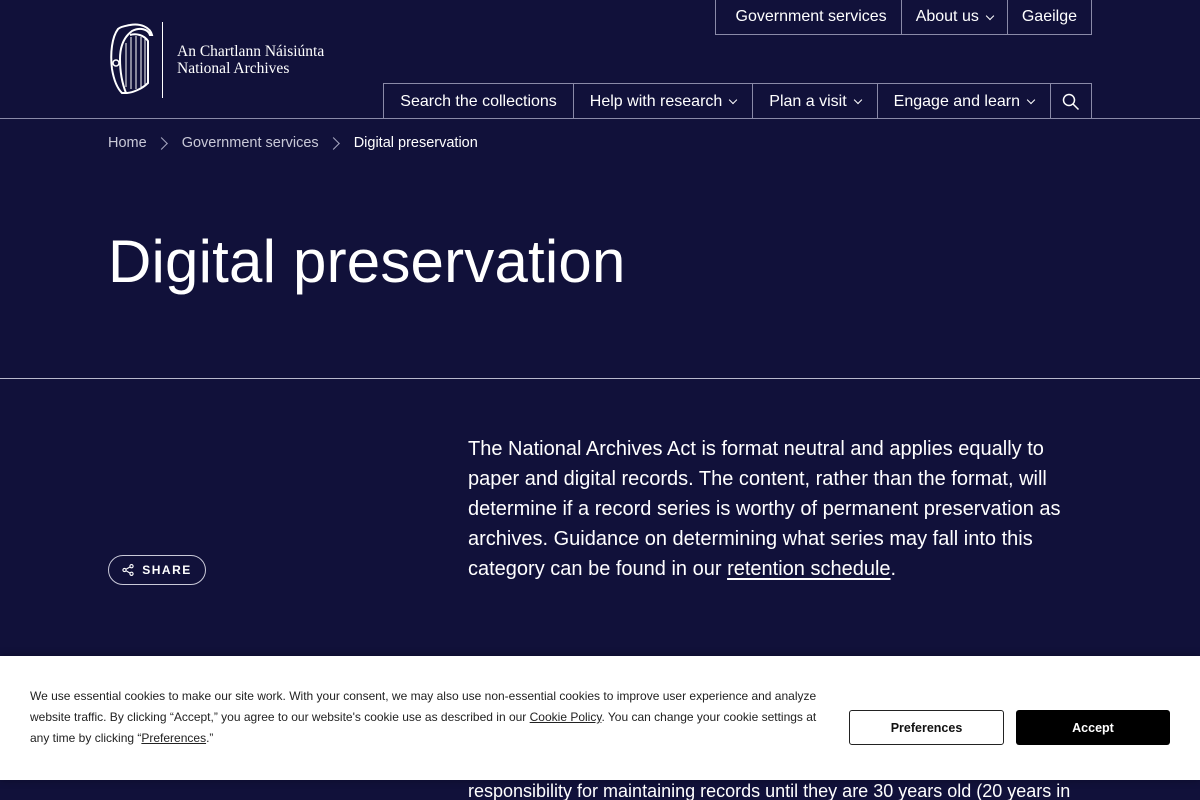 Image resolution: width=1200 pixels, height=800 pixels. What do you see at coordinates (947, 16) in the screenshot?
I see `util-nav-label: About us` at bounding box center [947, 16].